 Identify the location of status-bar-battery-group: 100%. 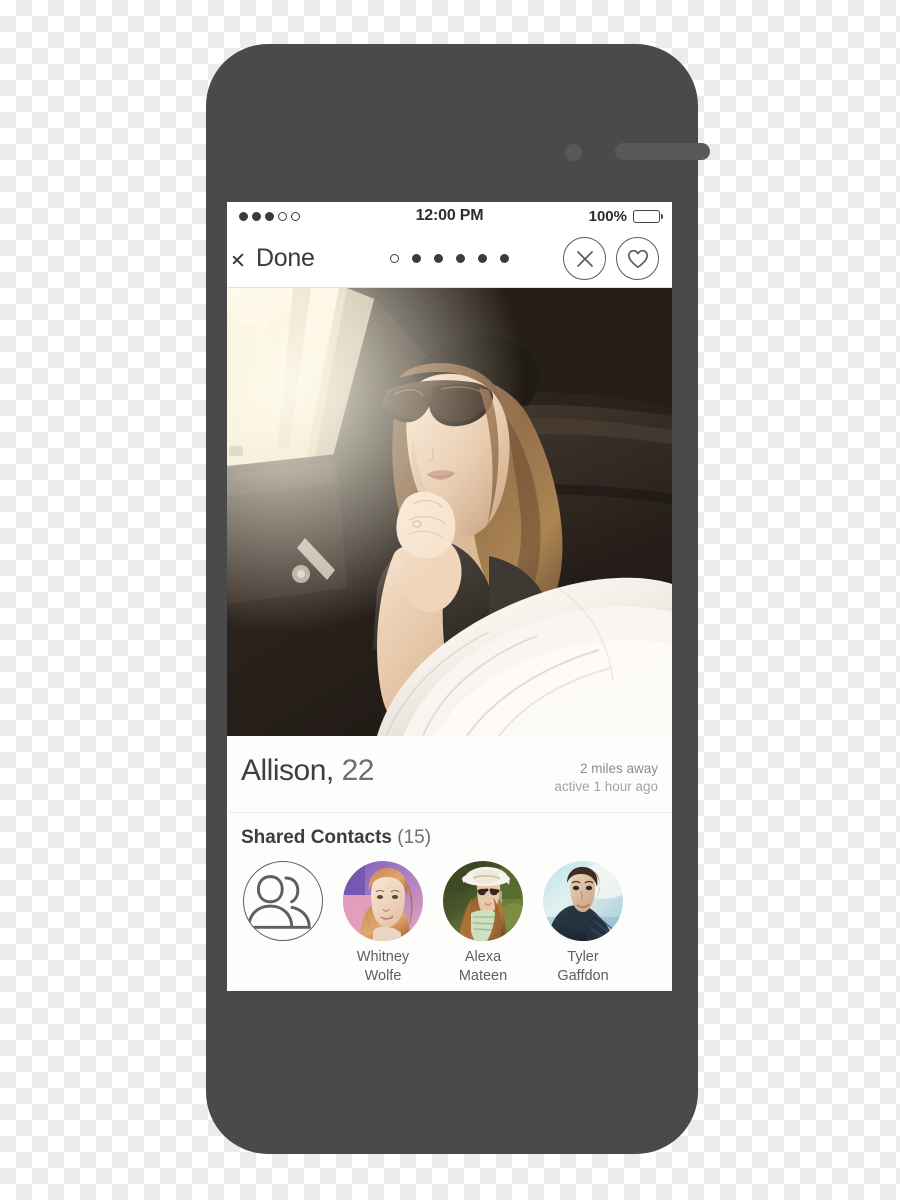
(625, 216).